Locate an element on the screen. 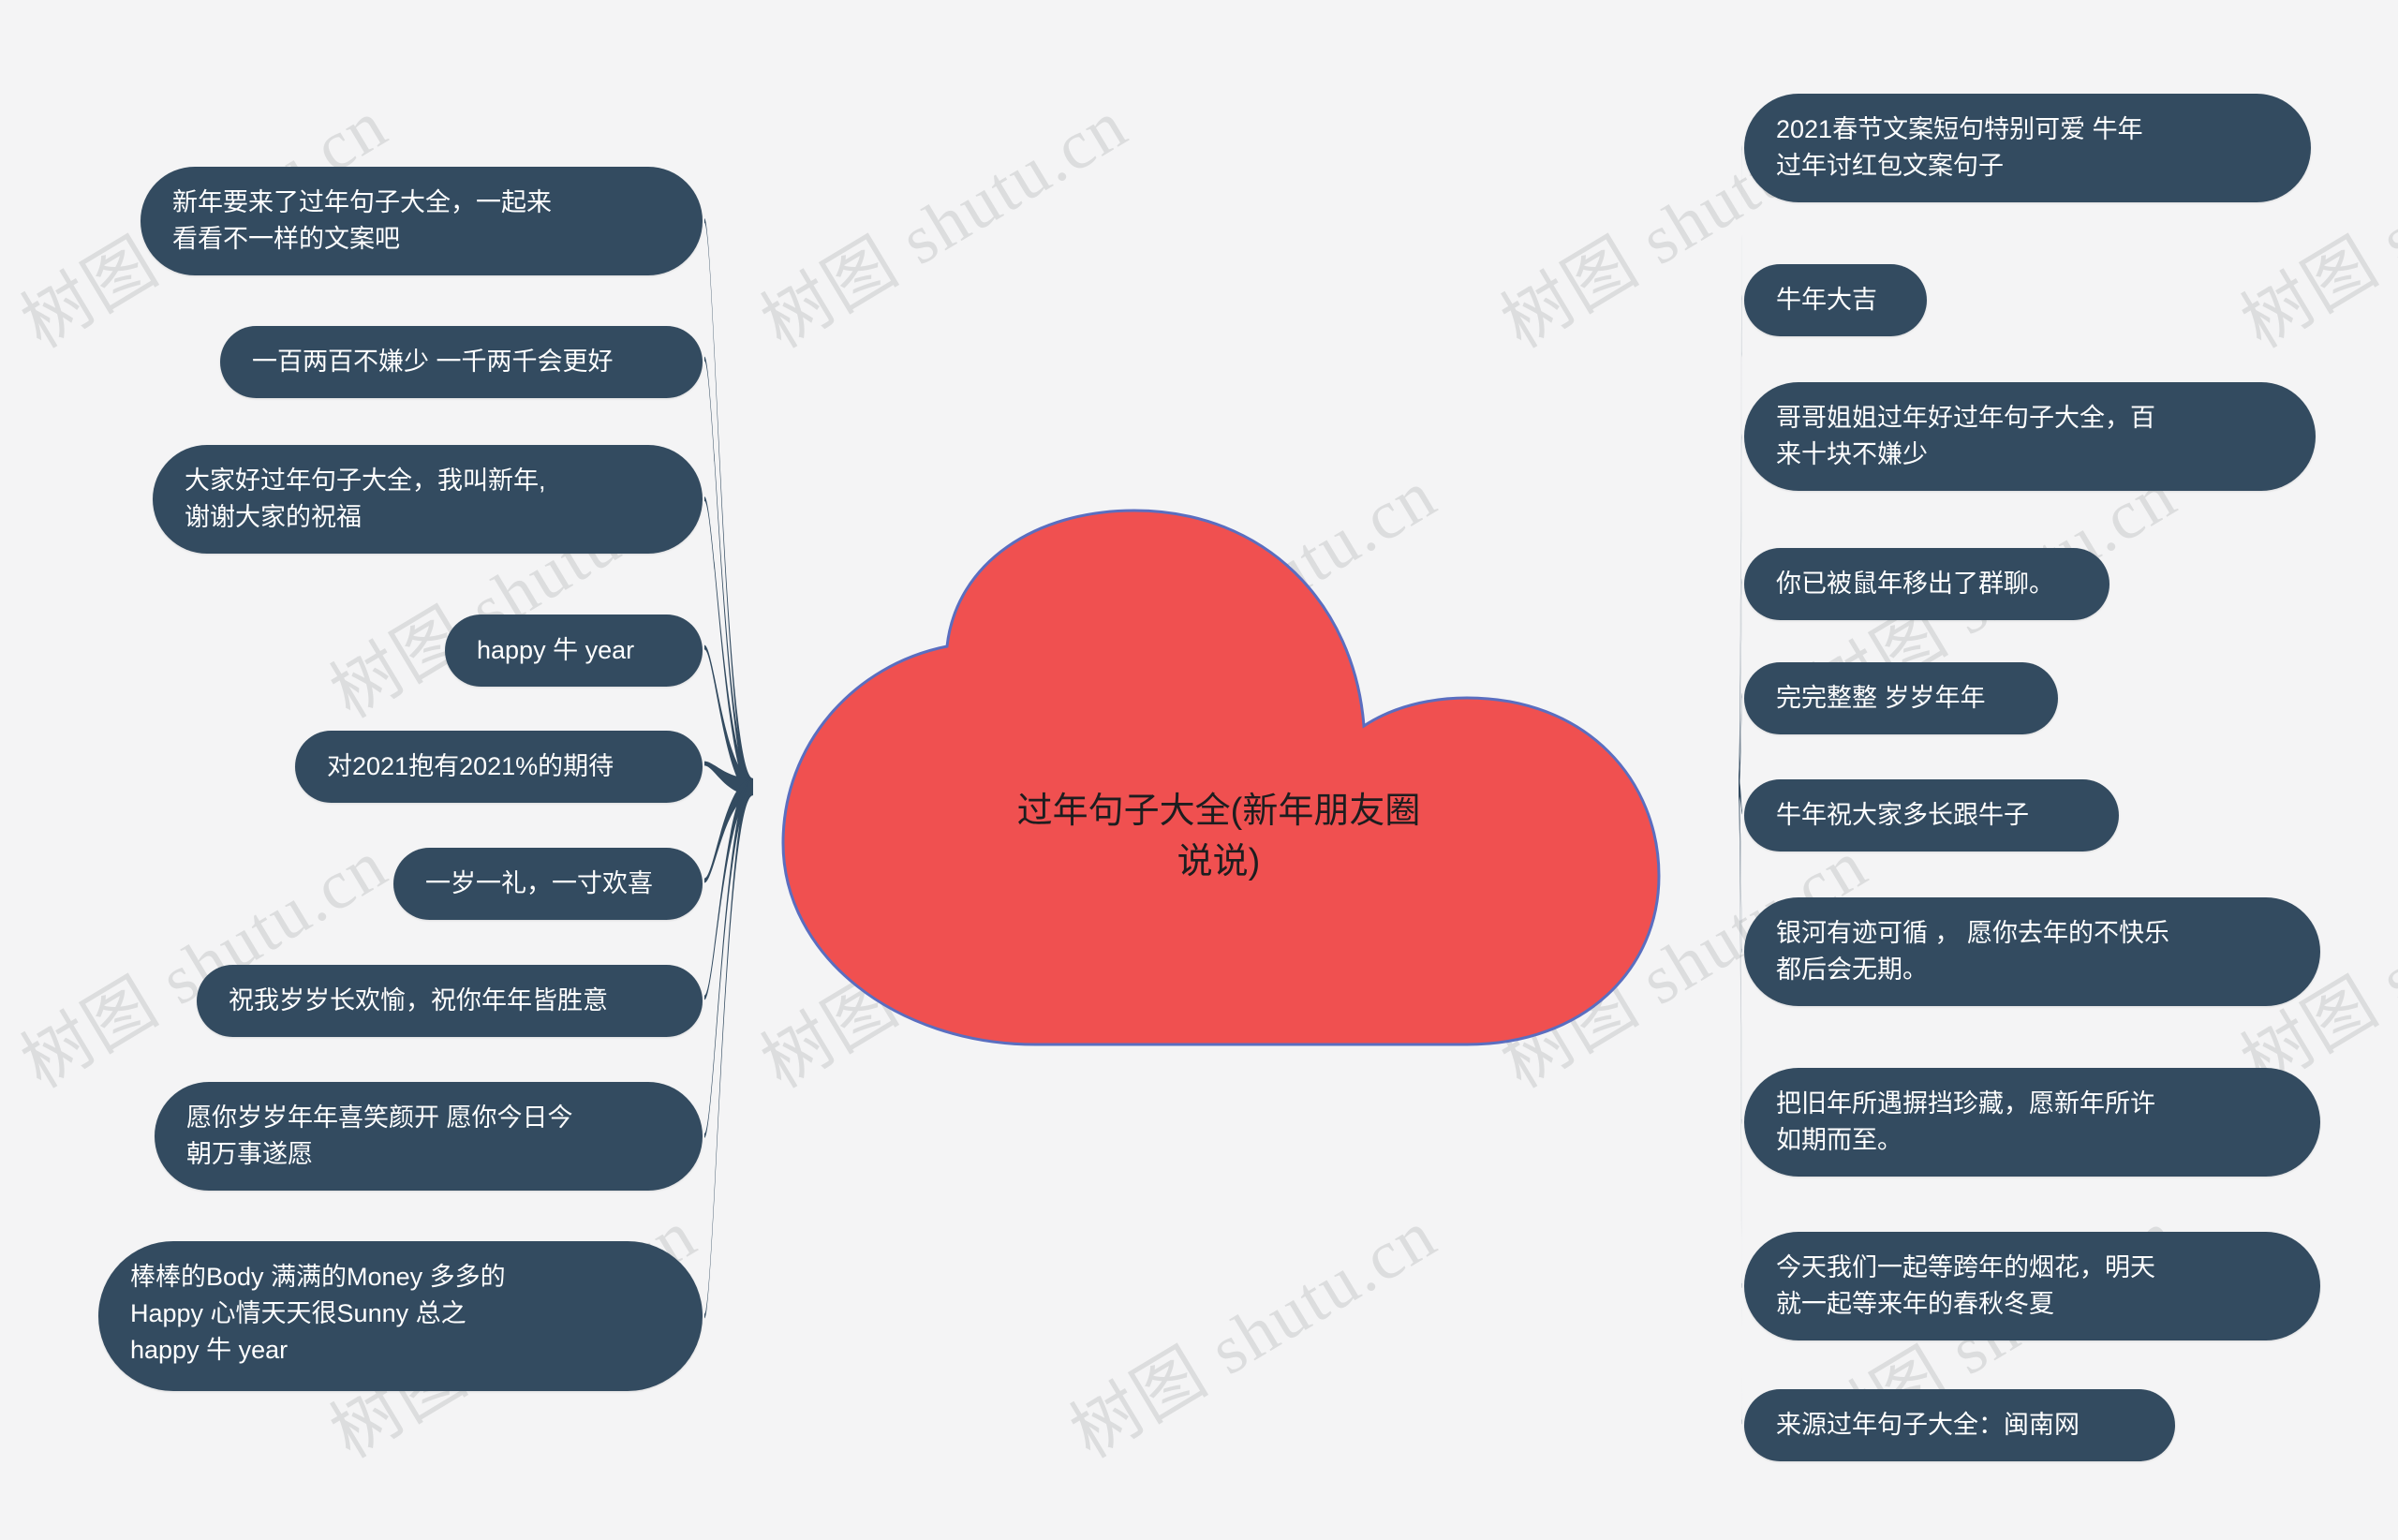 The width and height of the screenshot is (2398, 1540). branch-node-left-5: 对2021抱有2021%的期待 is located at coordinates (499, 767).